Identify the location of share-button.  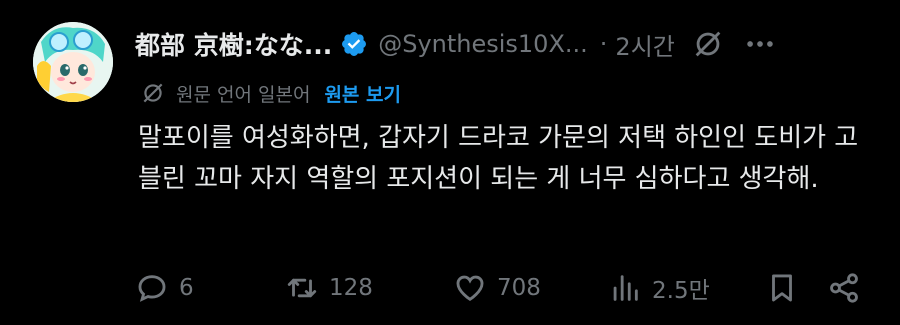
(844, 288).